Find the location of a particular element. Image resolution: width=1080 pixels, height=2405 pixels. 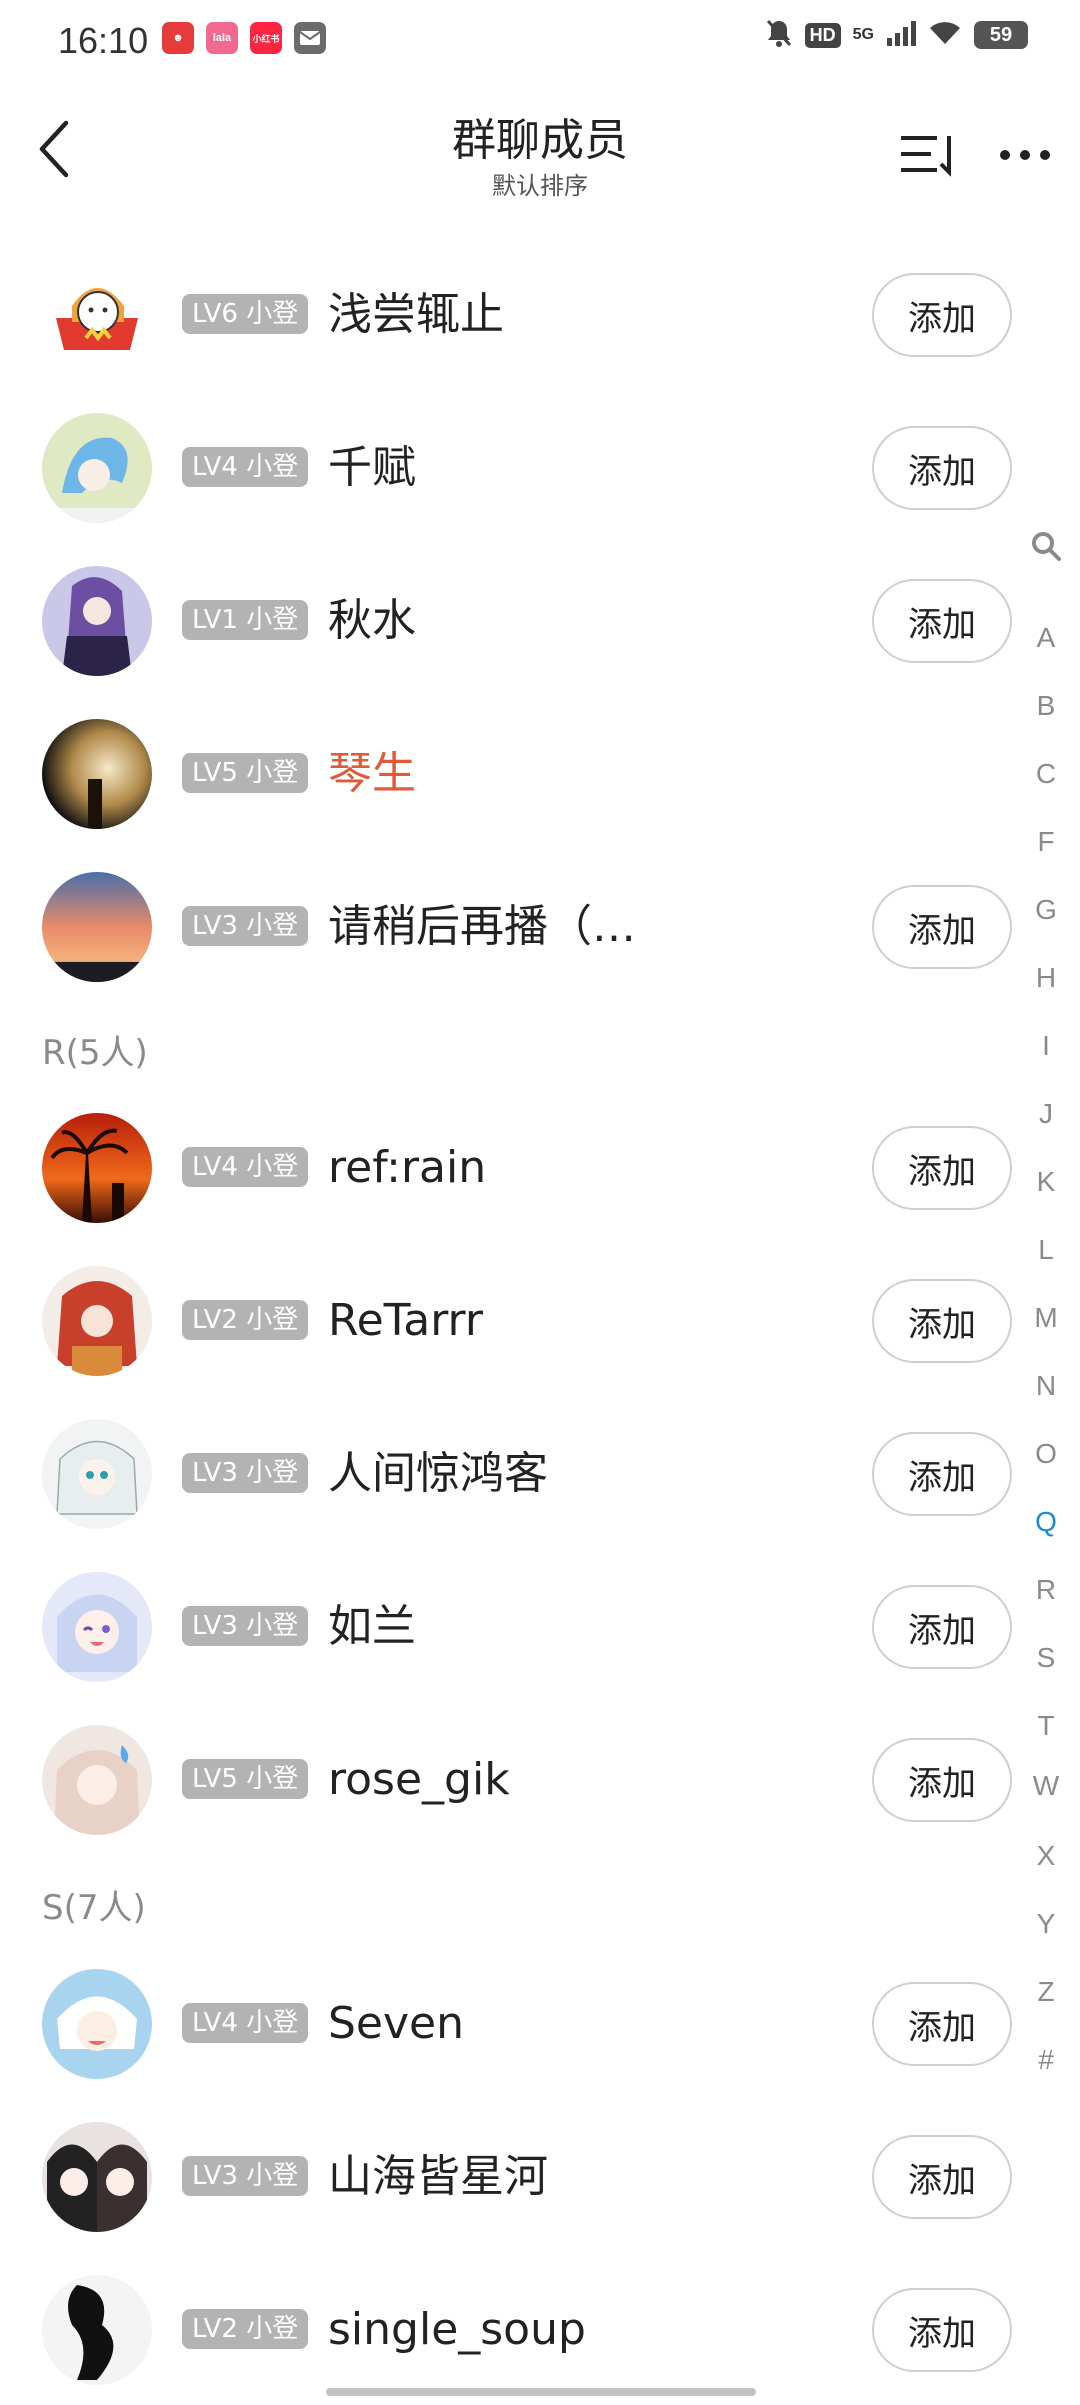

index-letter-t: T is located at coordinates (1046, 1726).